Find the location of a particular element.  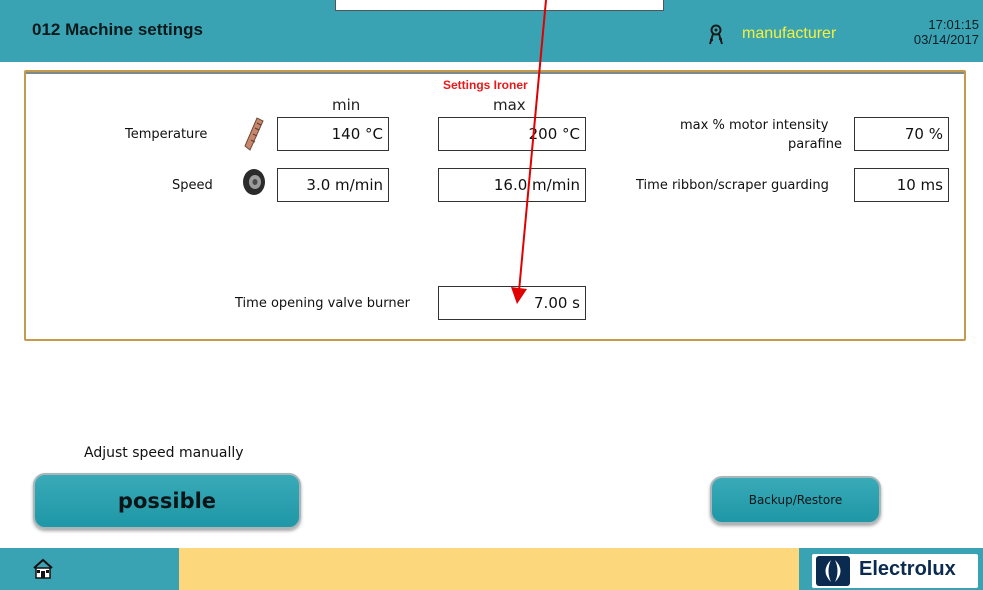

thermometer-icon is located at coordinates (254, 134).